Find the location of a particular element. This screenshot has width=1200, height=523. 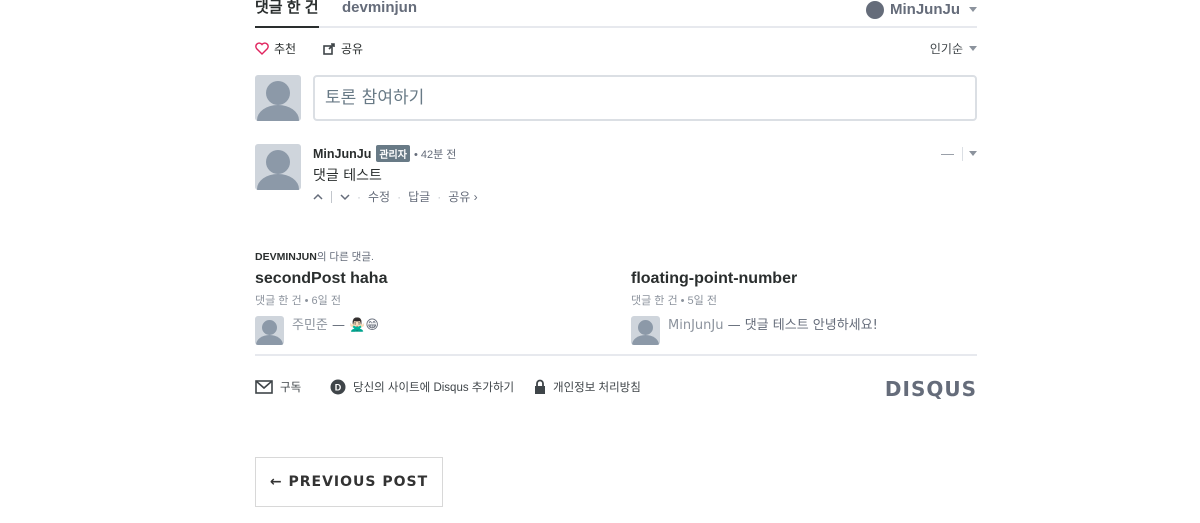

sort-label: 인기순 is located at coordinates (946, 49).